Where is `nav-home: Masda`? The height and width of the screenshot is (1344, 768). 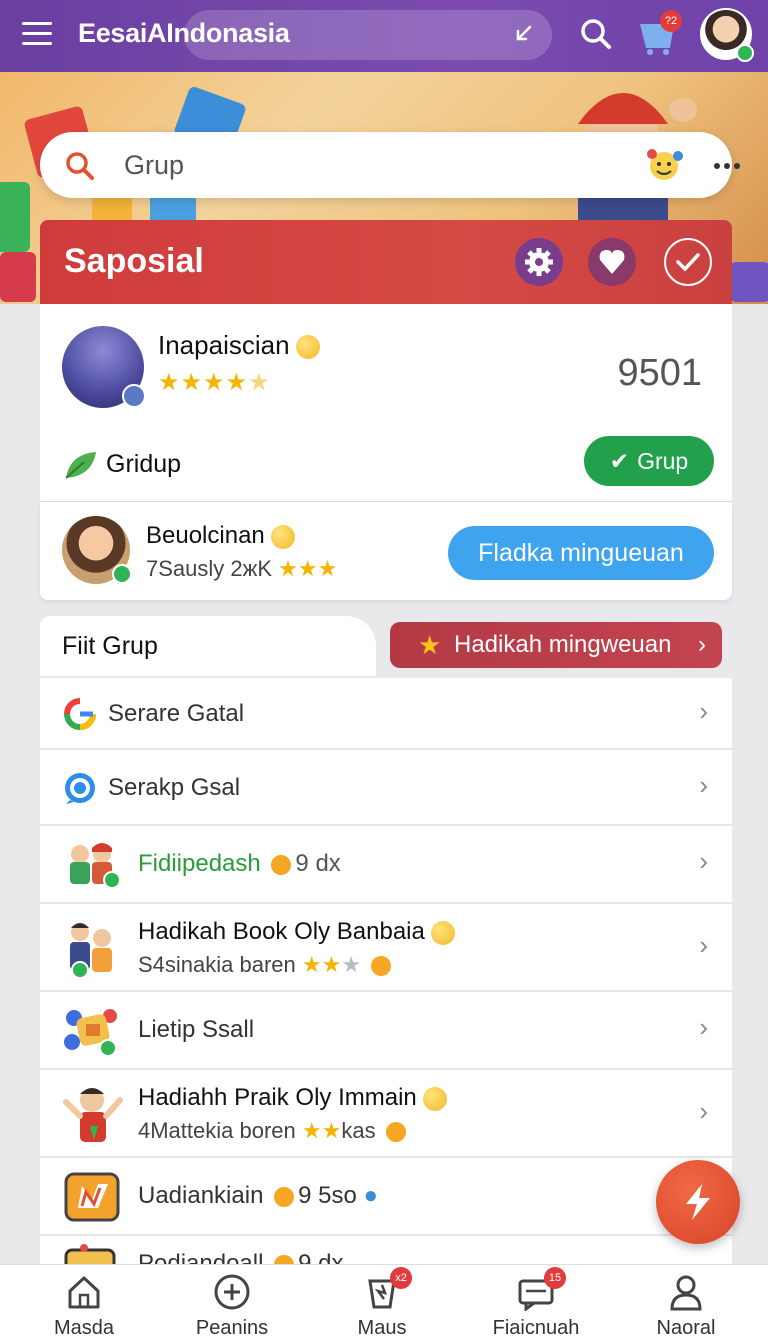 nav-home: Masda is located at coordinates (84, 1308).